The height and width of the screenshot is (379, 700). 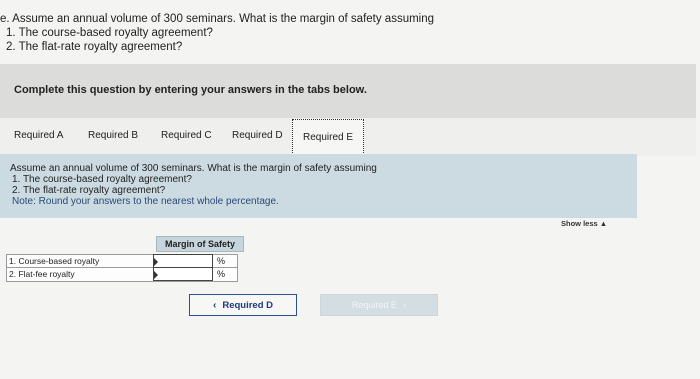 I want to click on question-item-2: 2. The flat-rate royalty agreement?, so click(x=94, y=47).